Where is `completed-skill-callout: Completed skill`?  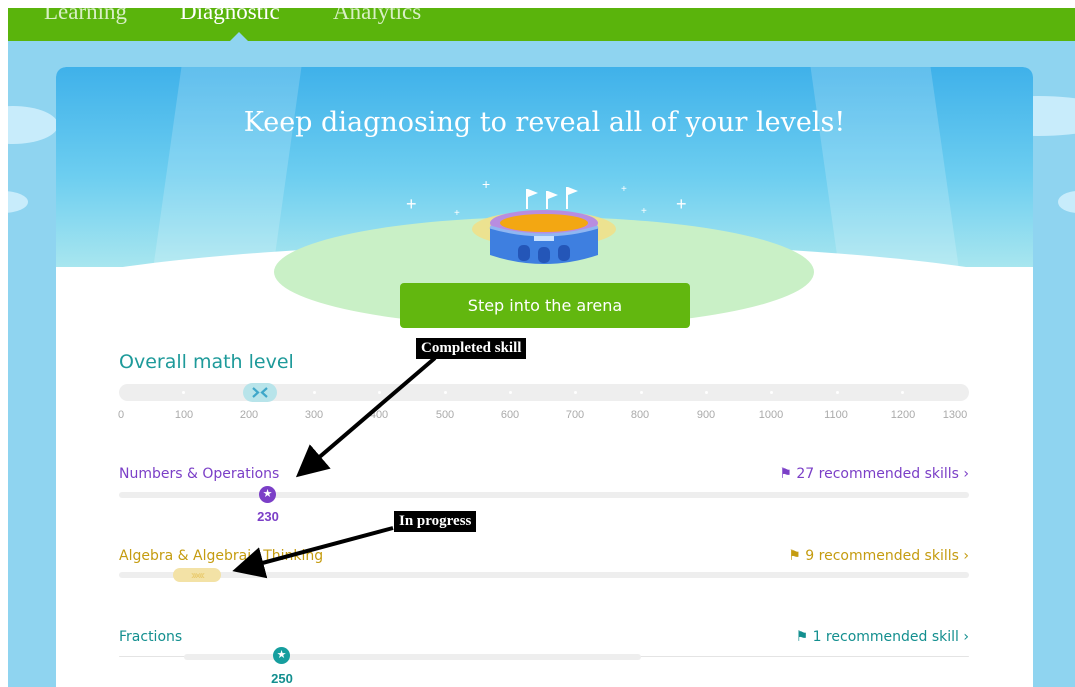 completed-skill-callout: Completed skill is located at coordinates (471, 348).